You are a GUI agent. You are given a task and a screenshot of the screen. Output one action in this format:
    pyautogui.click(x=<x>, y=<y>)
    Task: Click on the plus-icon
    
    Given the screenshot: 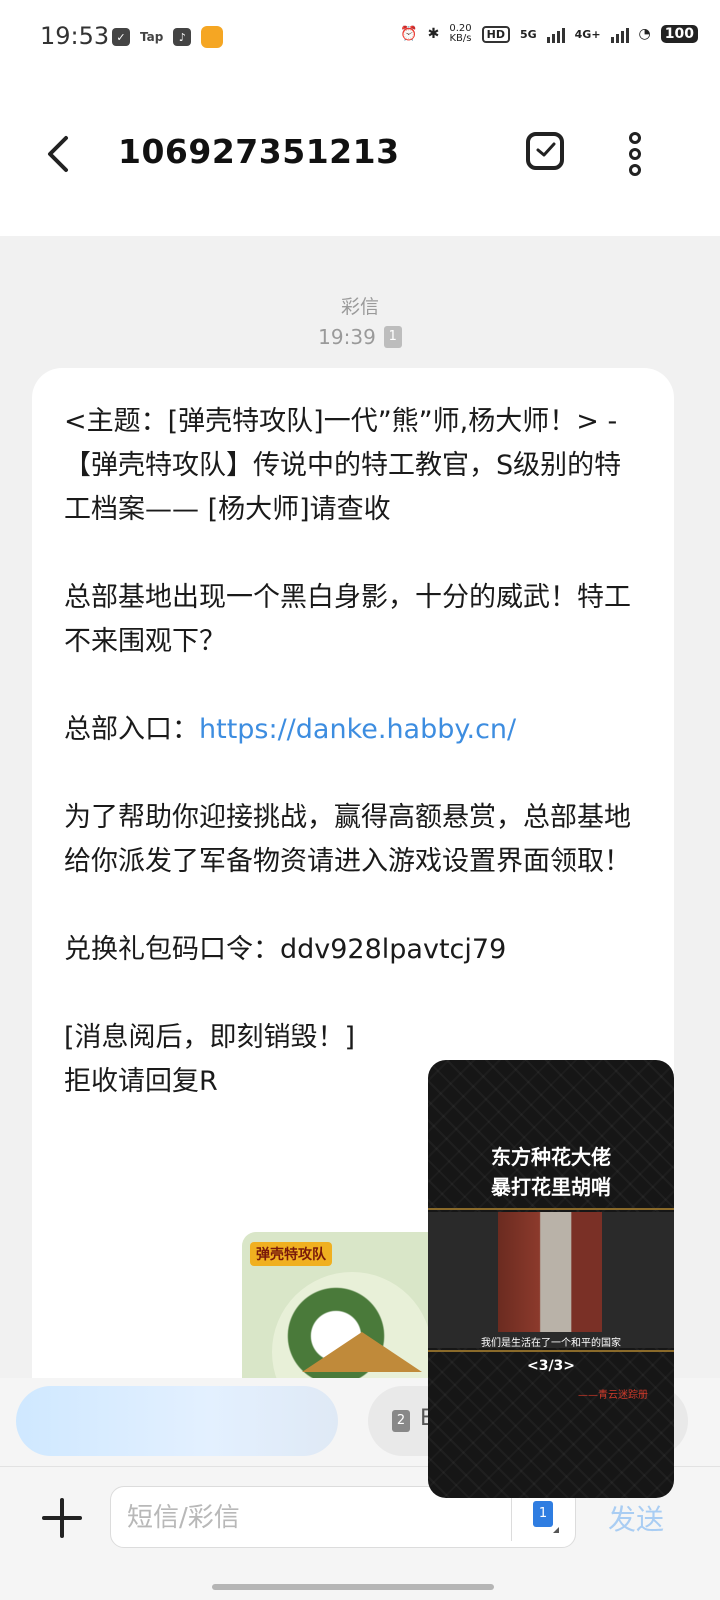 What is the action you would take?
    pyautogui.click(x=62, y=1518)
    